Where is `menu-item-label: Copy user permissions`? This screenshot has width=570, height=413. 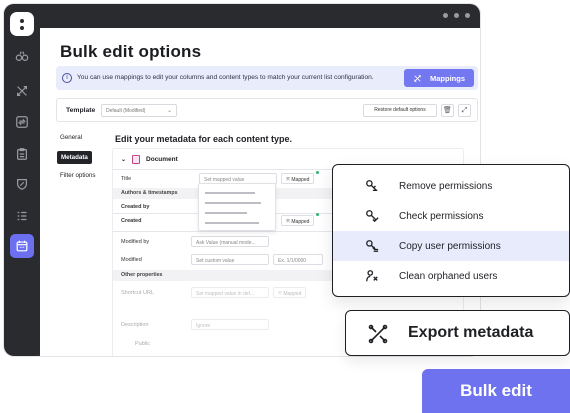
menu-item-label: Copy user permissions is located at coordinates (450, 246).